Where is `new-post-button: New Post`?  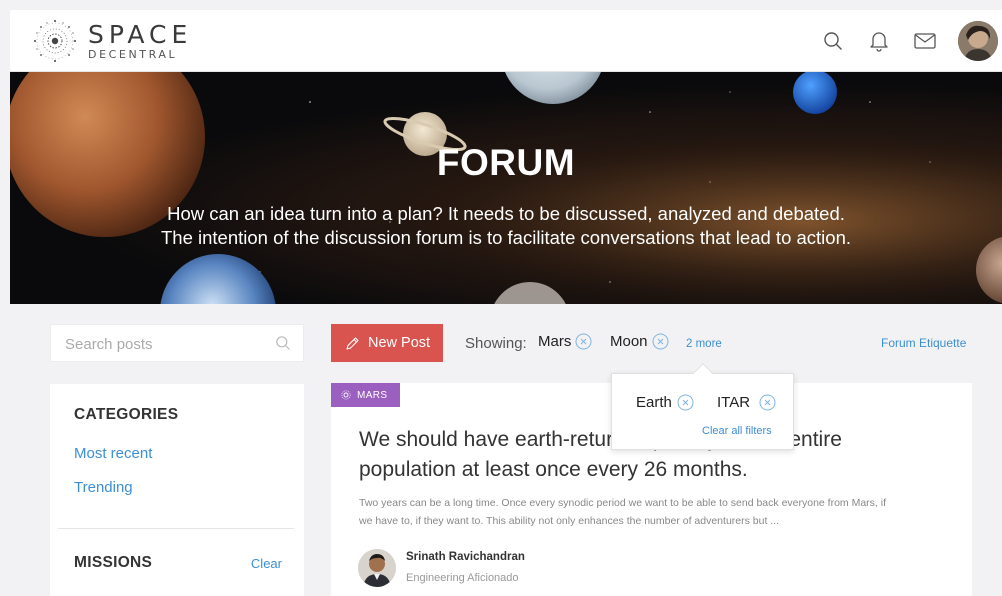
new-post-button: New Post is located at coordinates (387, 343).